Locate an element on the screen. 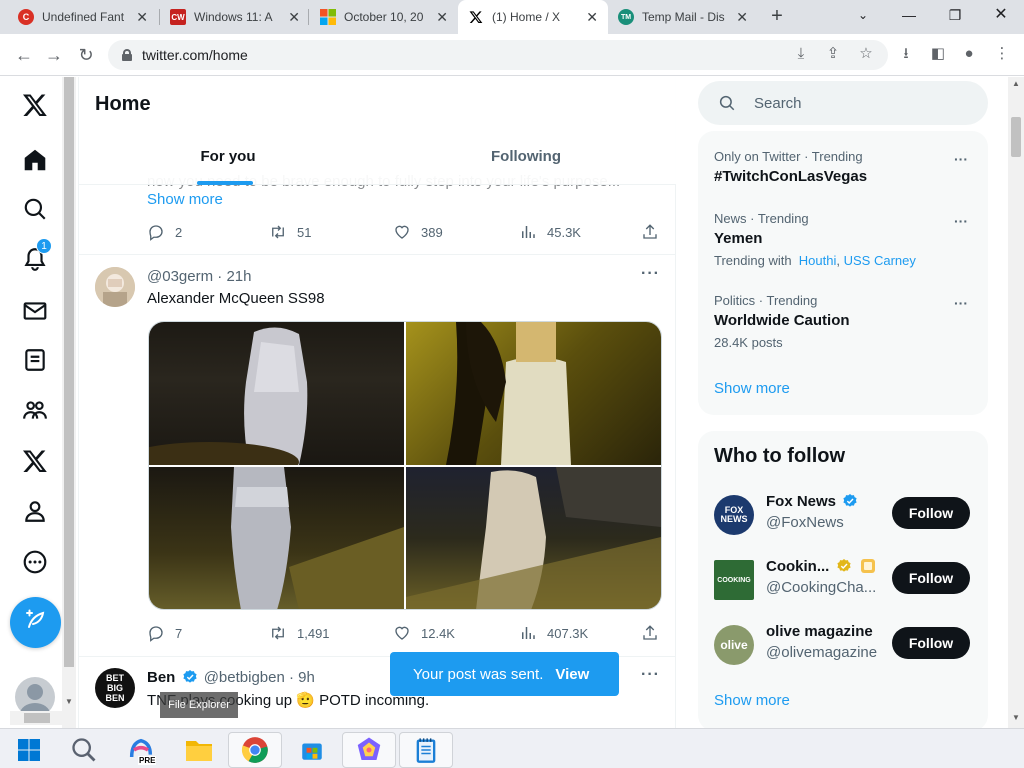 The width and height of the screenshot is (1024, 768). bookmark-star-icon: ☆ is located at coordinates (866, 54).